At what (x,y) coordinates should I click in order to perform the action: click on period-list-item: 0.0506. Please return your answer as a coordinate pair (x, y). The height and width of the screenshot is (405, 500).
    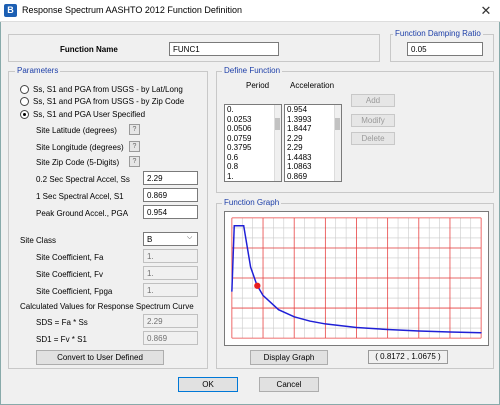
    Looking at the image, I should click on (253, 129).